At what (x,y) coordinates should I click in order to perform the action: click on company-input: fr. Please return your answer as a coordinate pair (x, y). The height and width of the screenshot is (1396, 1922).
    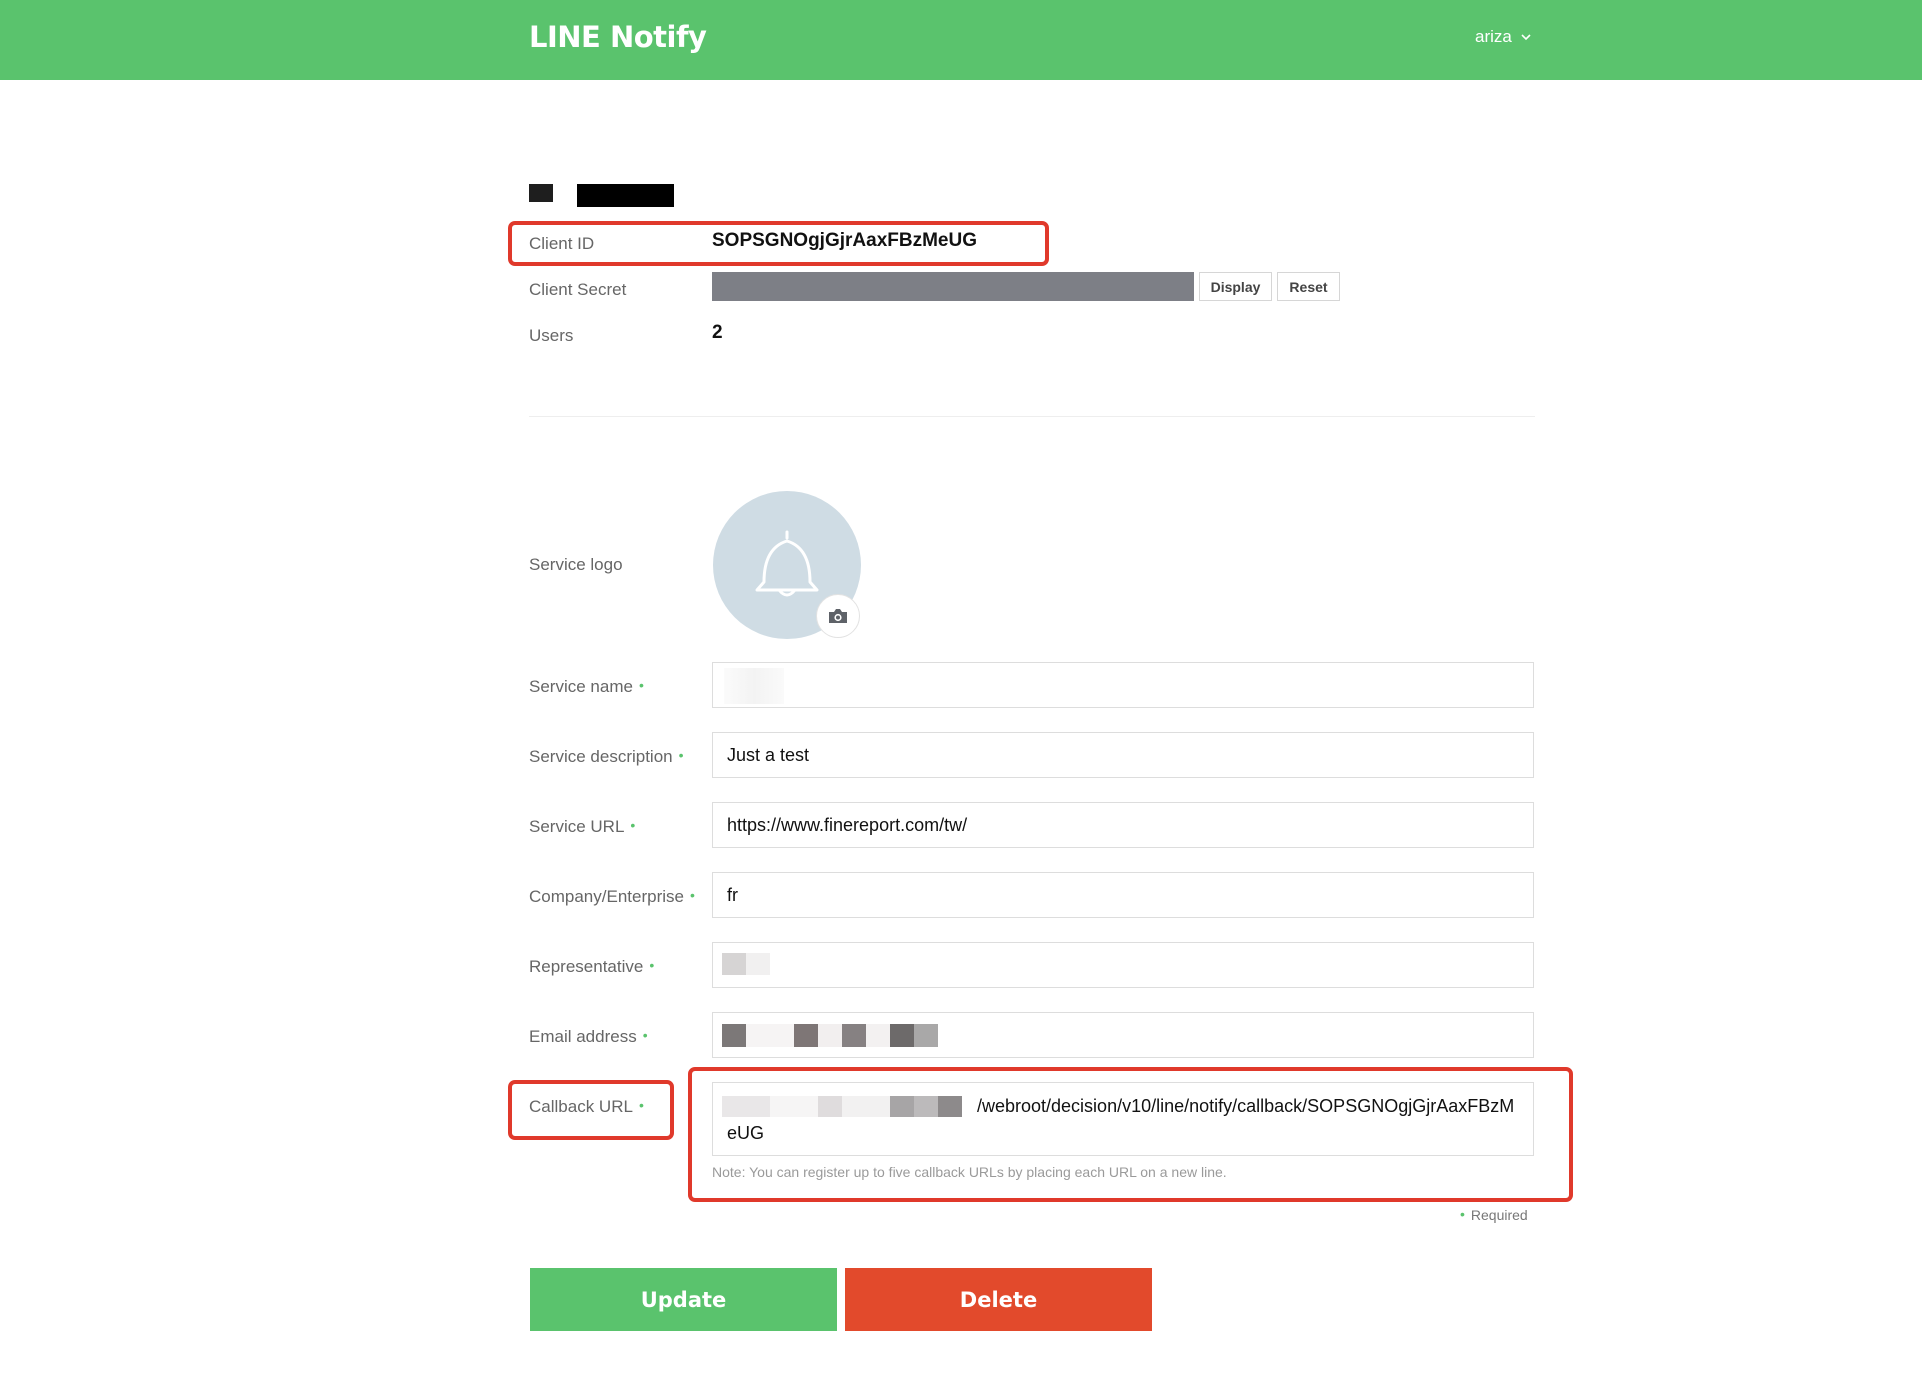
    Looking at the image, I should click on (1123, 895).